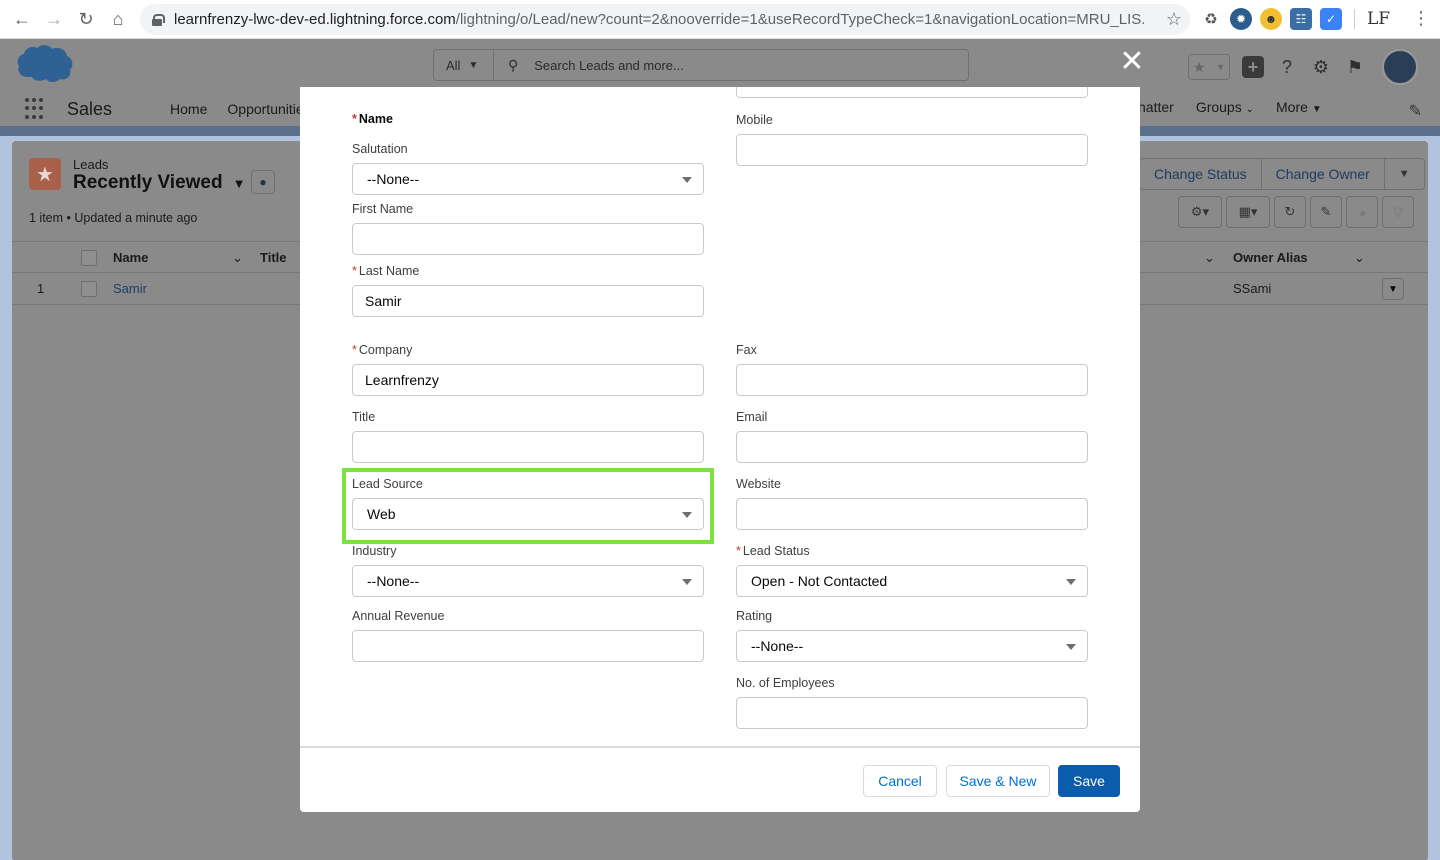  I want to click on change-status-button: Change Status, so click(1200, 174).